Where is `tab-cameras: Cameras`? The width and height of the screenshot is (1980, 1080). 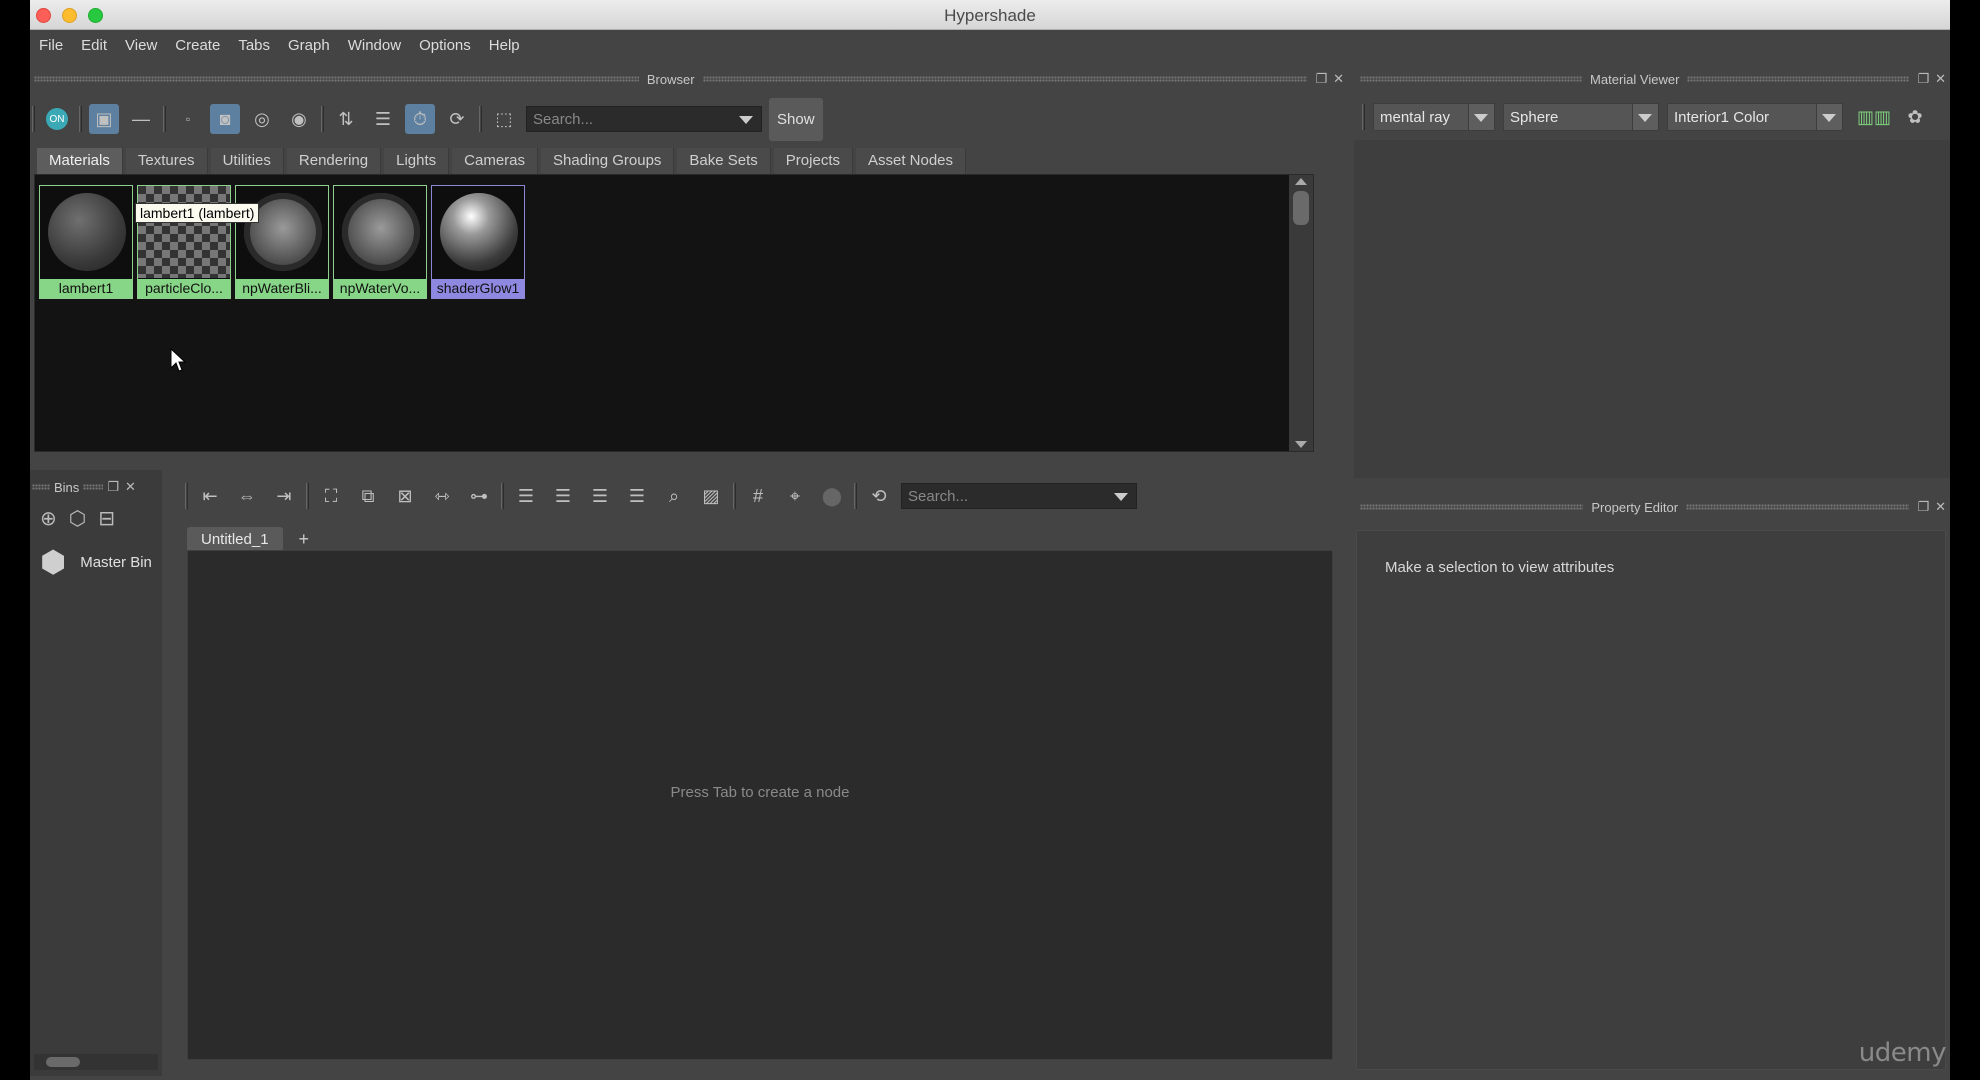
tab-cameras: Cameras is located at coordinates (495, 161).